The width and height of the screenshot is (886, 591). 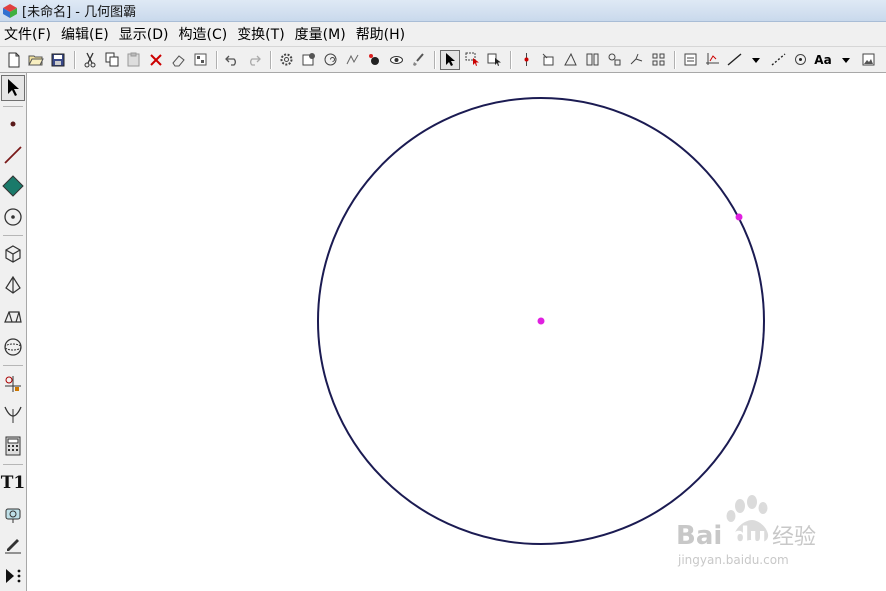 I want to click on menu-file: 文件(F), so click(x=28, y=34).